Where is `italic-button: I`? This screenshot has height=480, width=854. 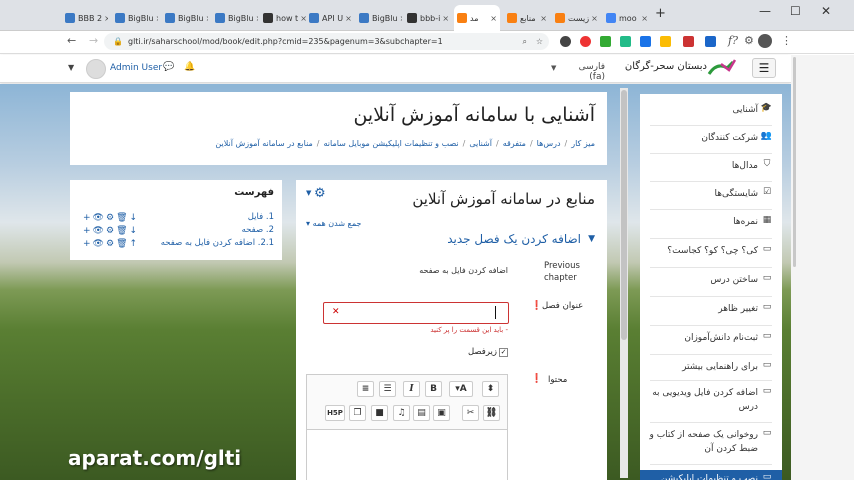
italic-button: I is located at coordinates (411, 389).